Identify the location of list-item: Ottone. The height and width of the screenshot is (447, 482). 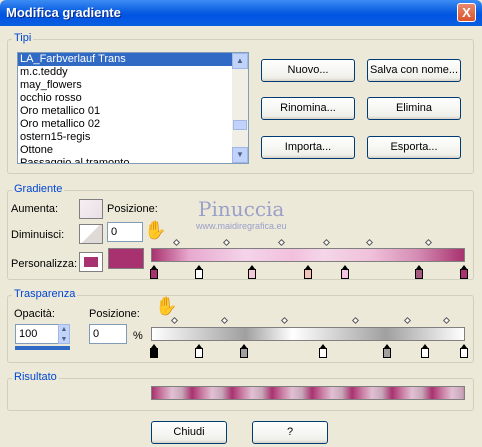
(133, 150).